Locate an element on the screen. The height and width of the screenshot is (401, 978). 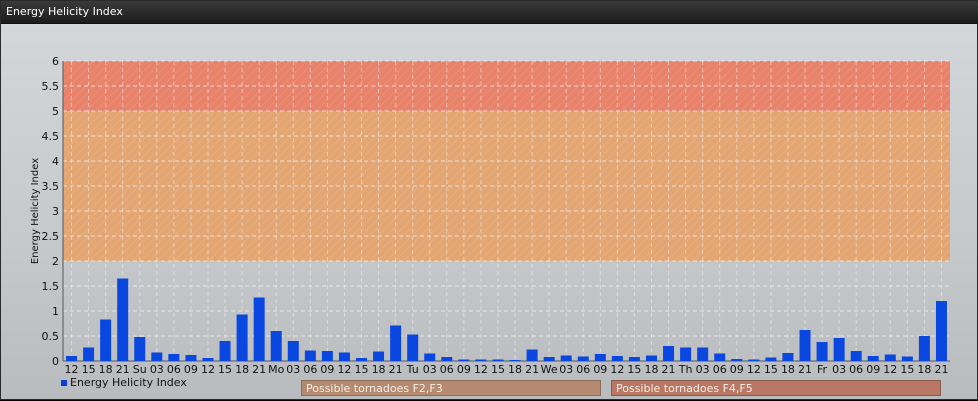
series-legend-label: Energy Helicity Index is located at coordinates (128, 382).